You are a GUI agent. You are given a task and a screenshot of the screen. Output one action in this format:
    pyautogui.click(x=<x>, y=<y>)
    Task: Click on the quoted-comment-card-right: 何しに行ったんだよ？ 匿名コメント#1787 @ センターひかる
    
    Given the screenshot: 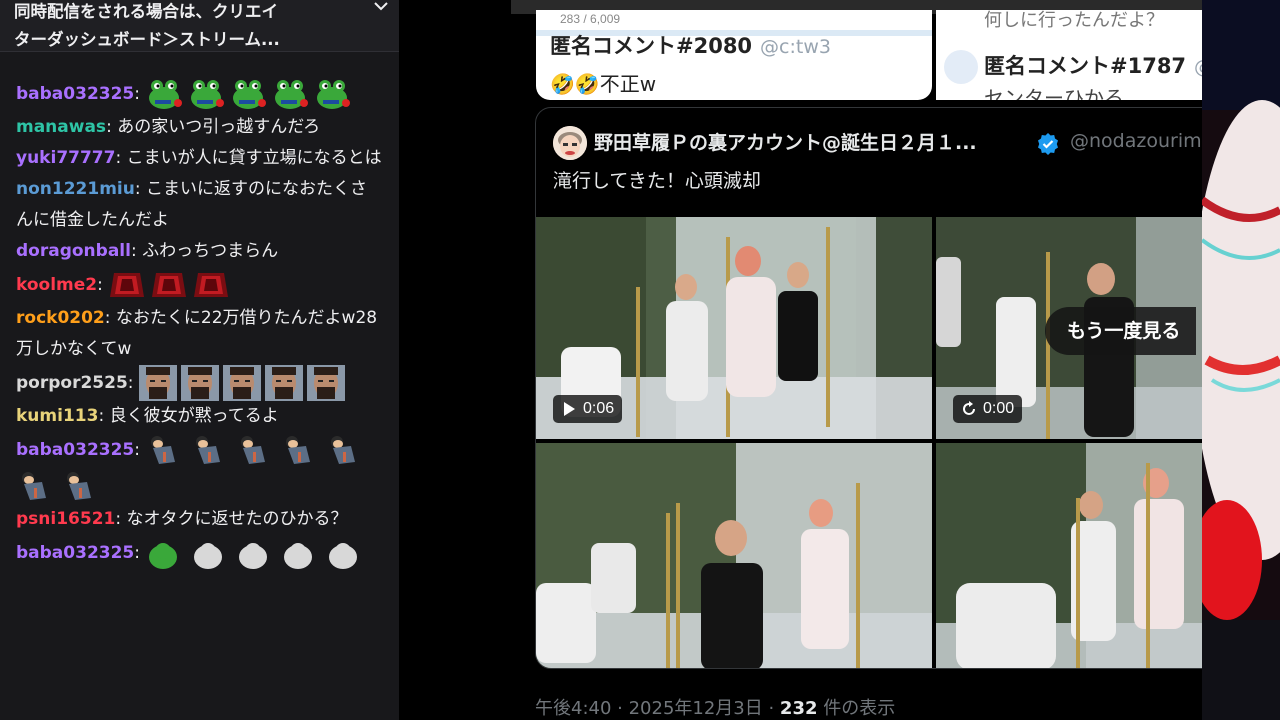 What is the action you would take?
    pyautogui.click(x=1069, y=55)
    